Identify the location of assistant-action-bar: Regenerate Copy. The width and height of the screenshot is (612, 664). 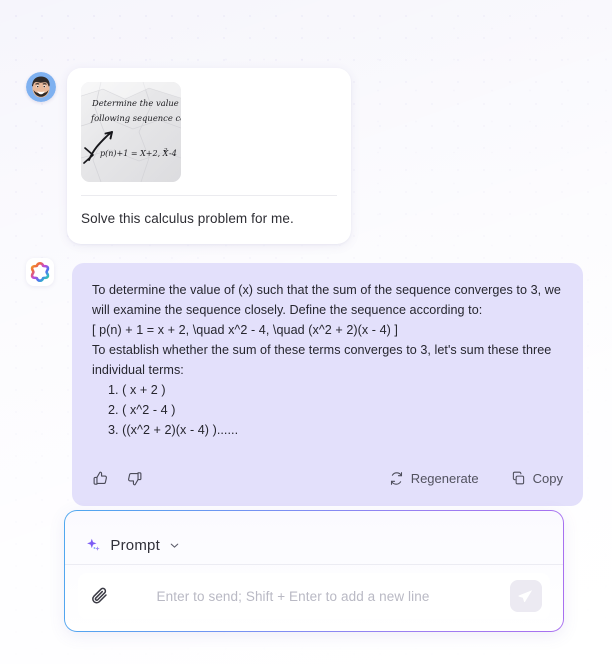
(327, 478).